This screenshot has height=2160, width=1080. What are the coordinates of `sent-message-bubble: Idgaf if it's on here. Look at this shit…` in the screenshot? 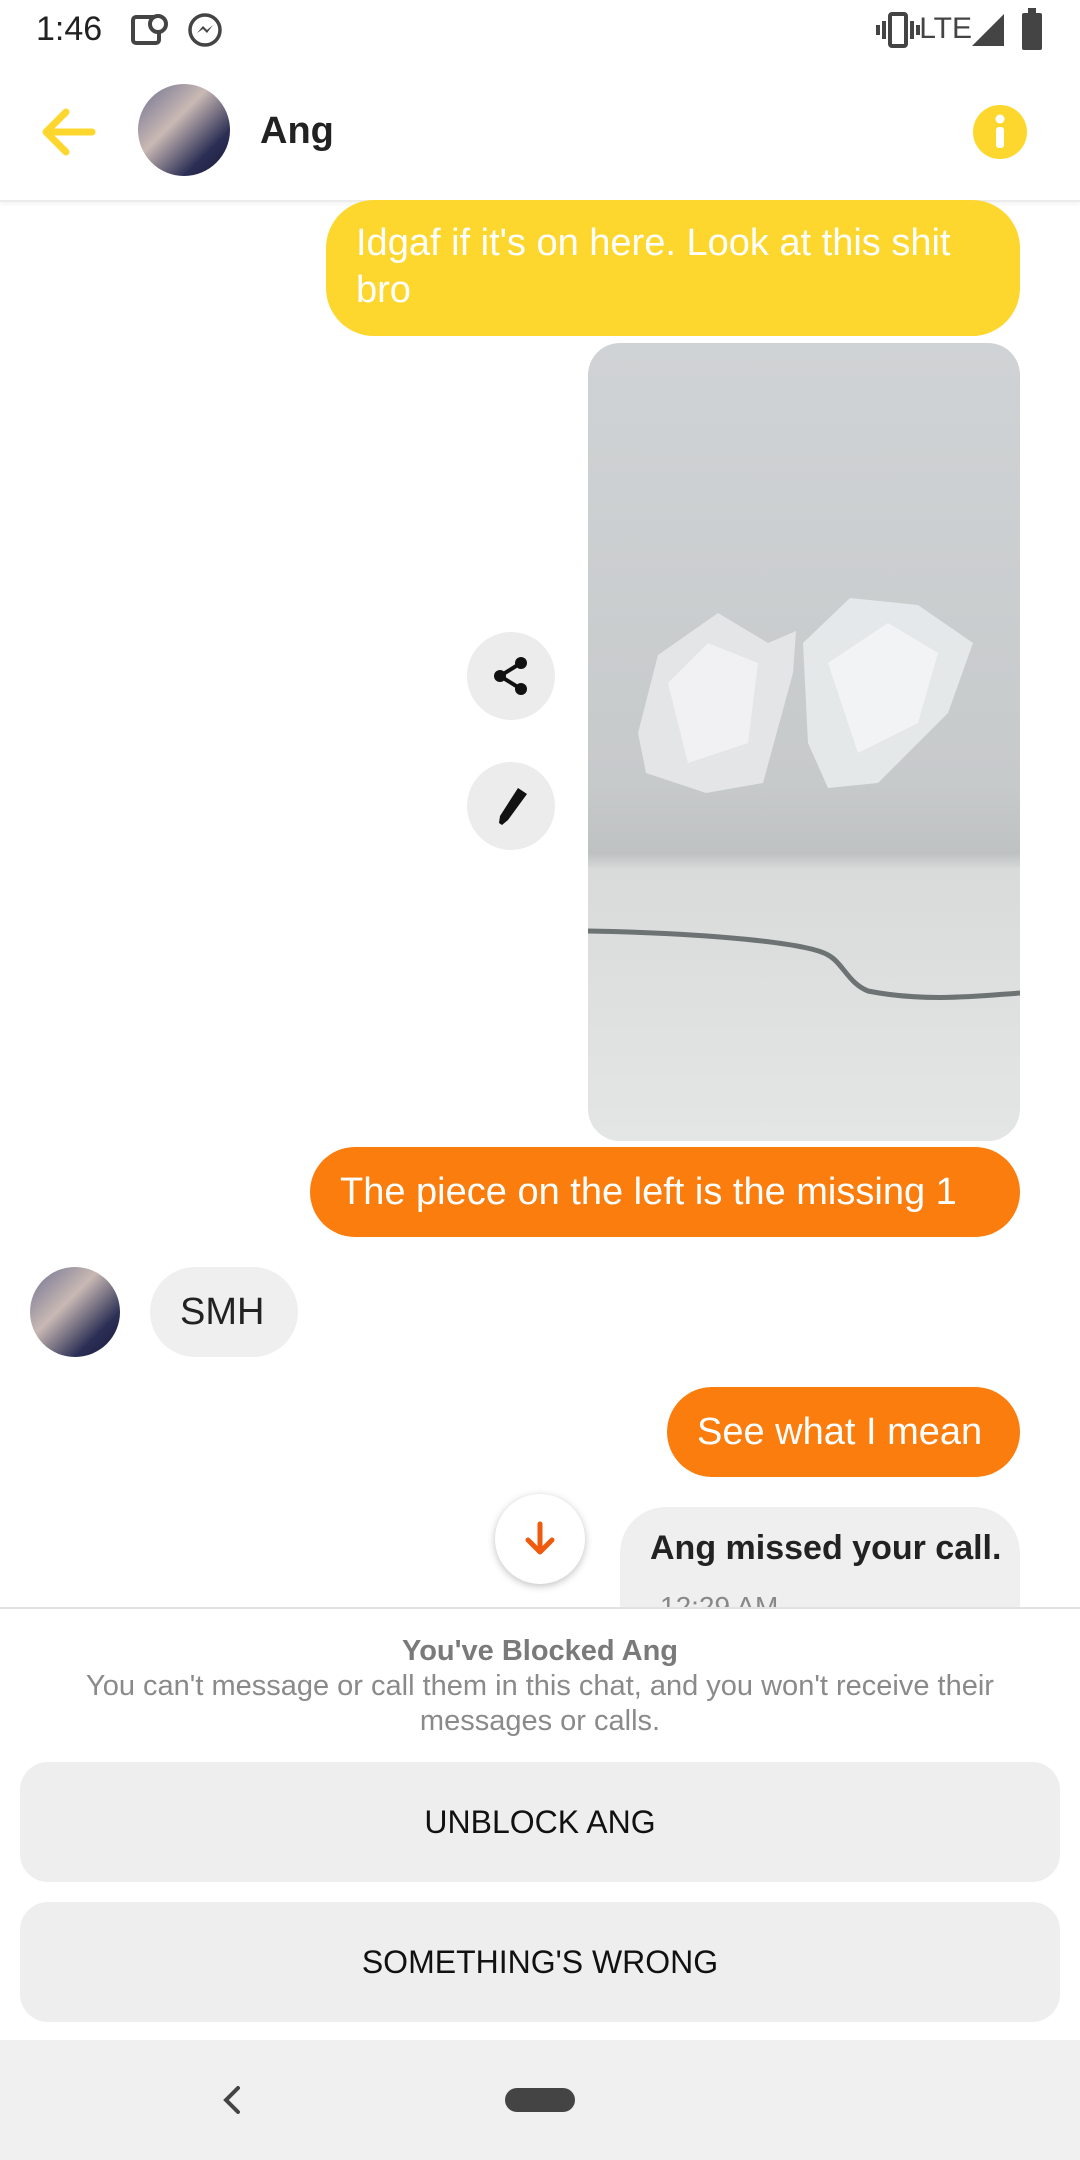 It's located at (673, 268).